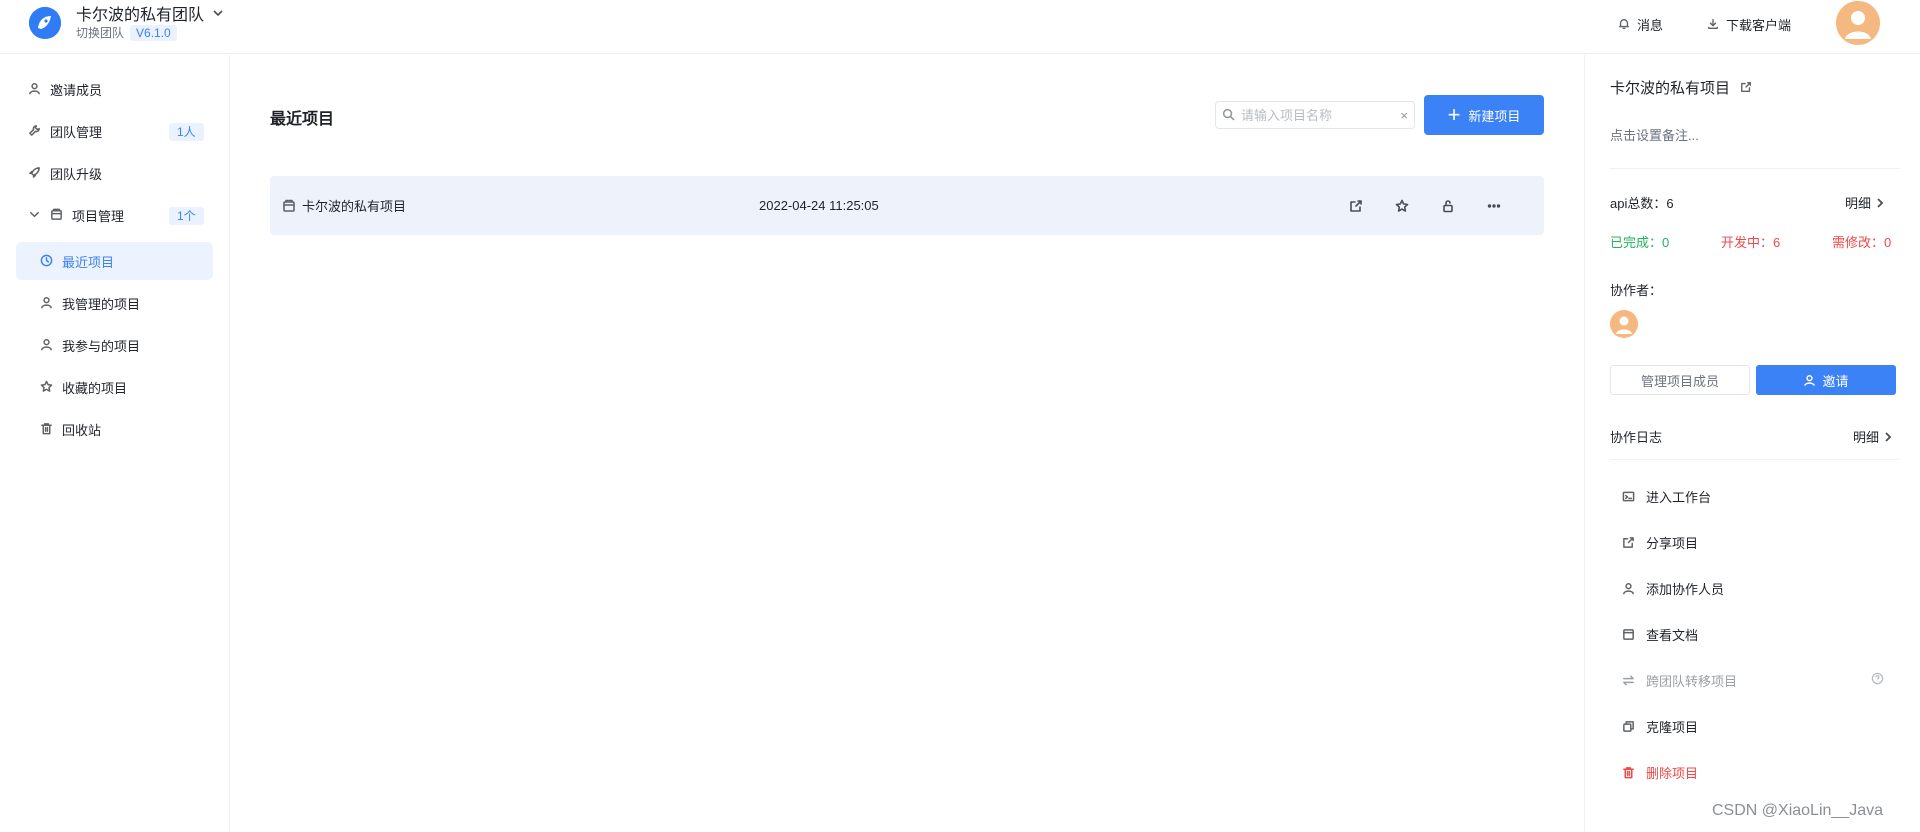  I want to click on action-label: 进入工作台, so click(1679, 497).